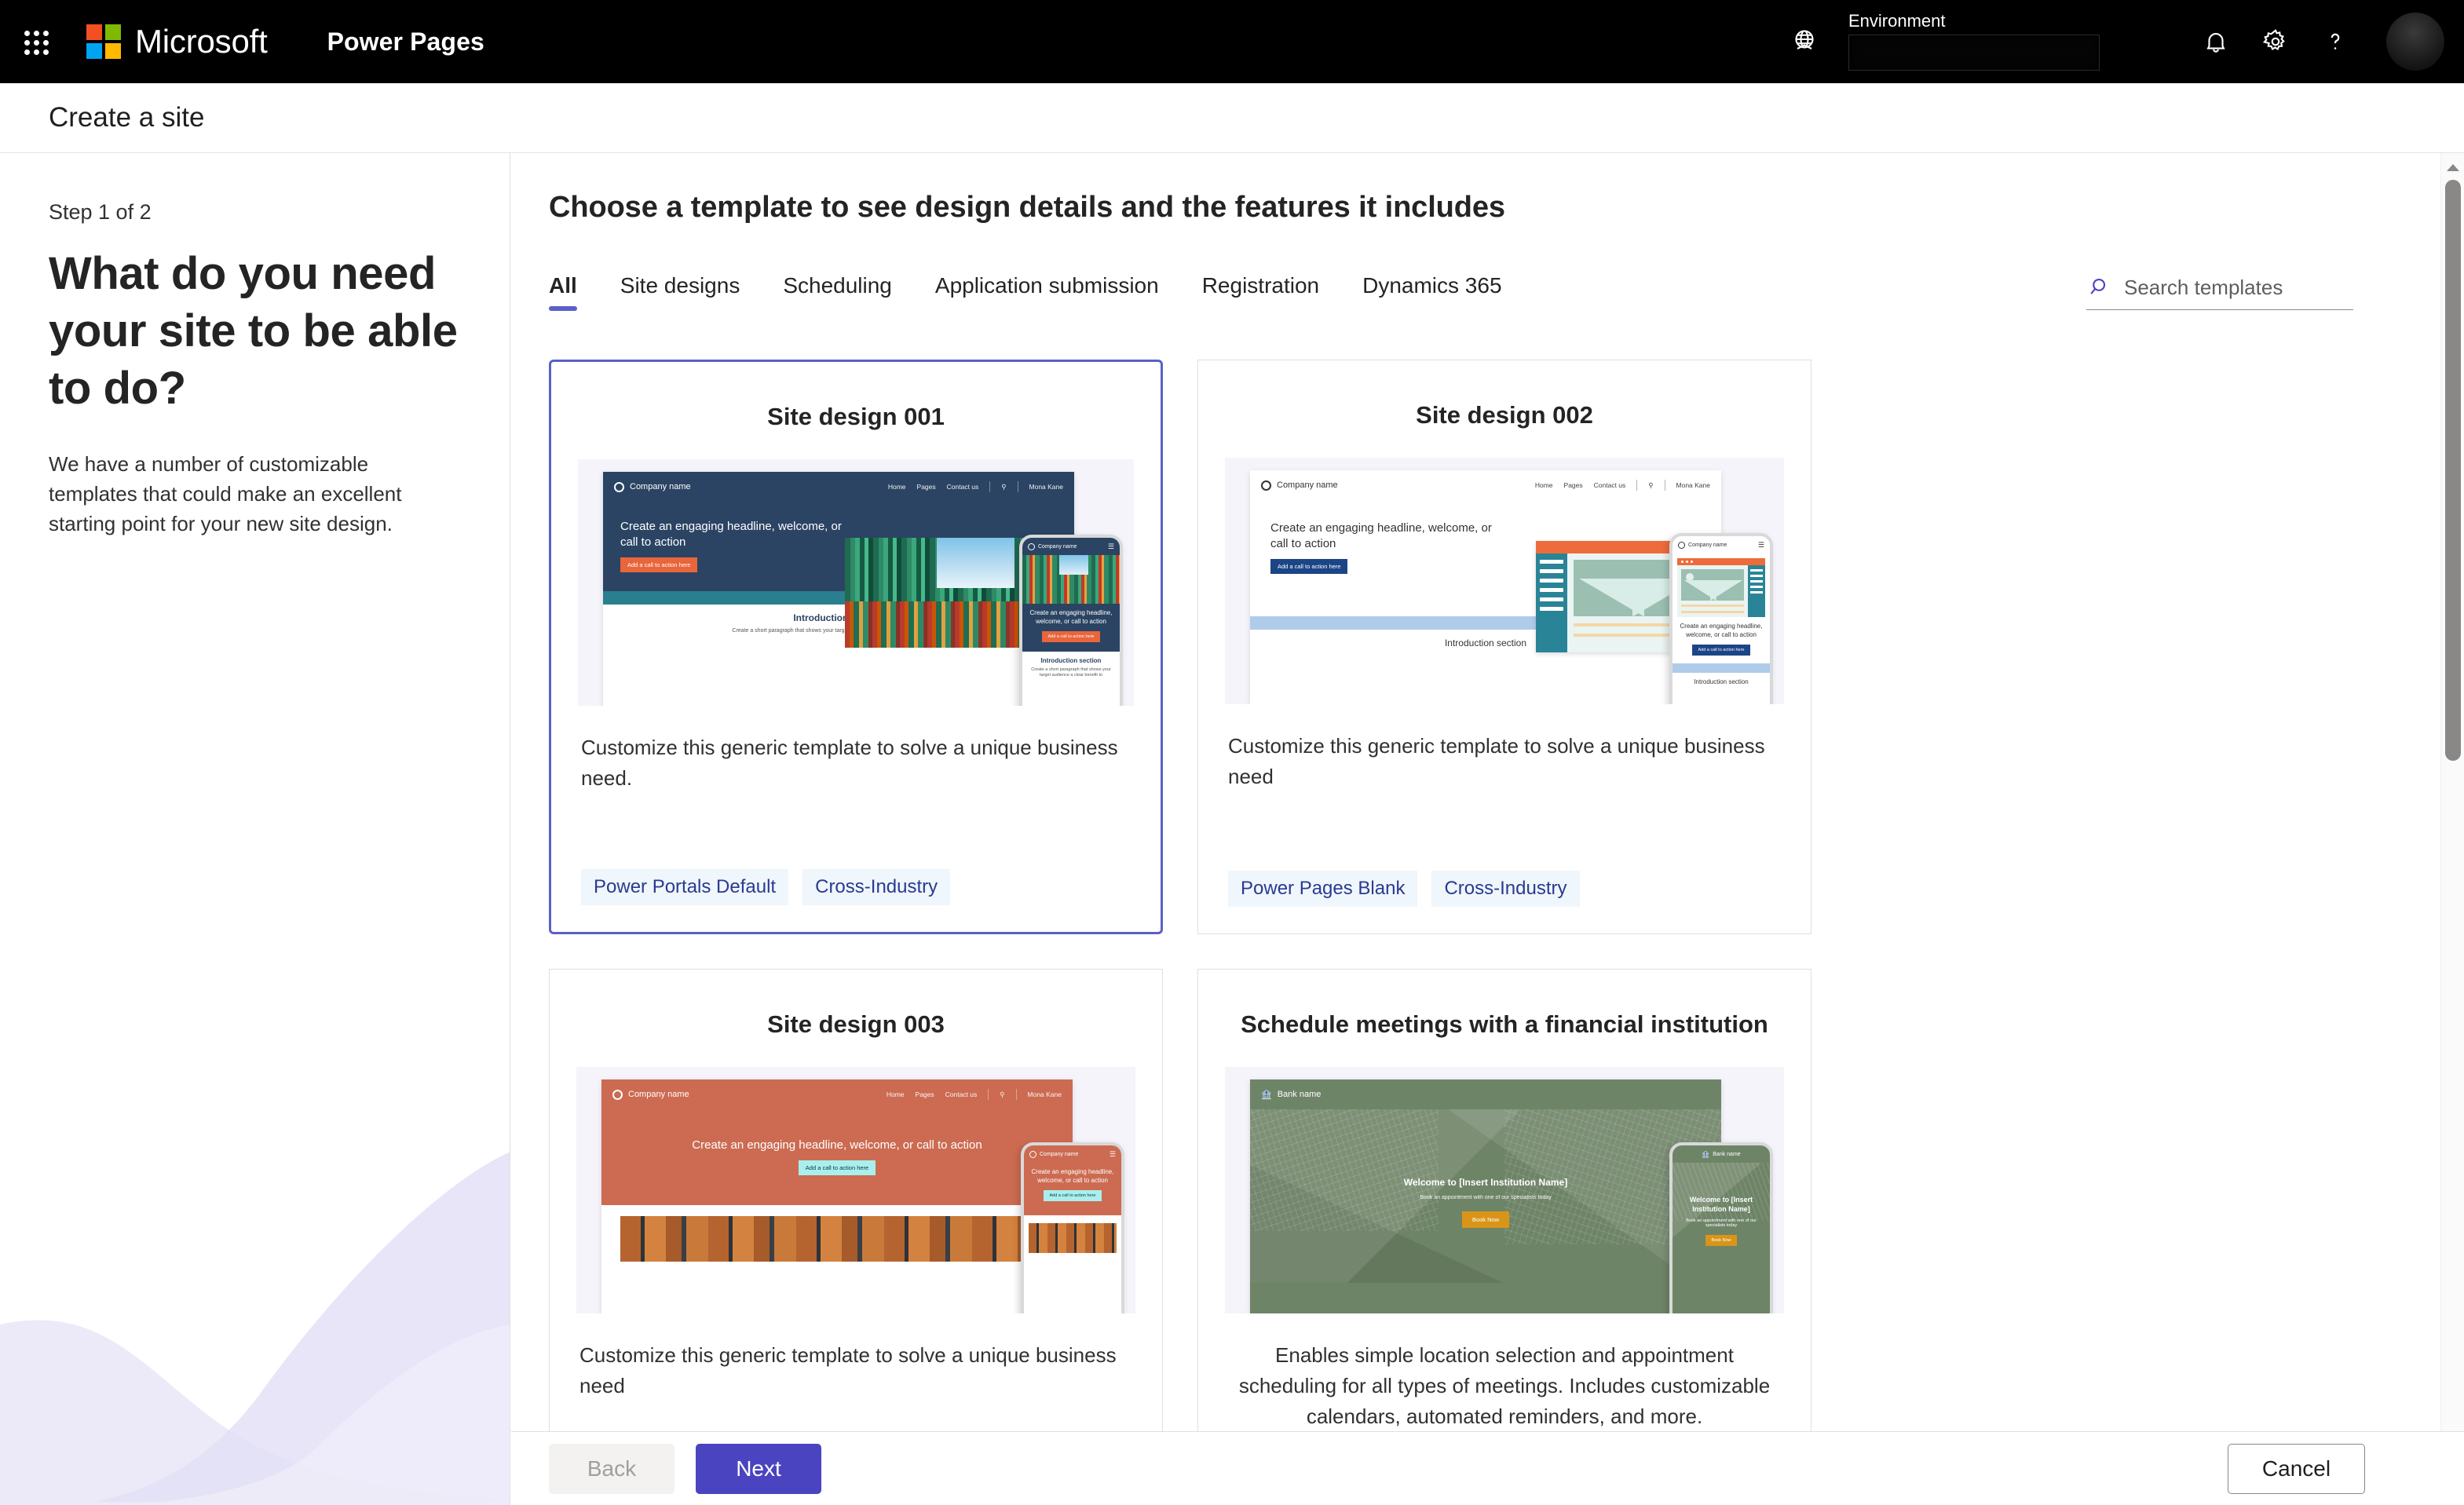  Describe the element at coordinates (2335, 41) in the screenshot. I see `help-icon` at that location.